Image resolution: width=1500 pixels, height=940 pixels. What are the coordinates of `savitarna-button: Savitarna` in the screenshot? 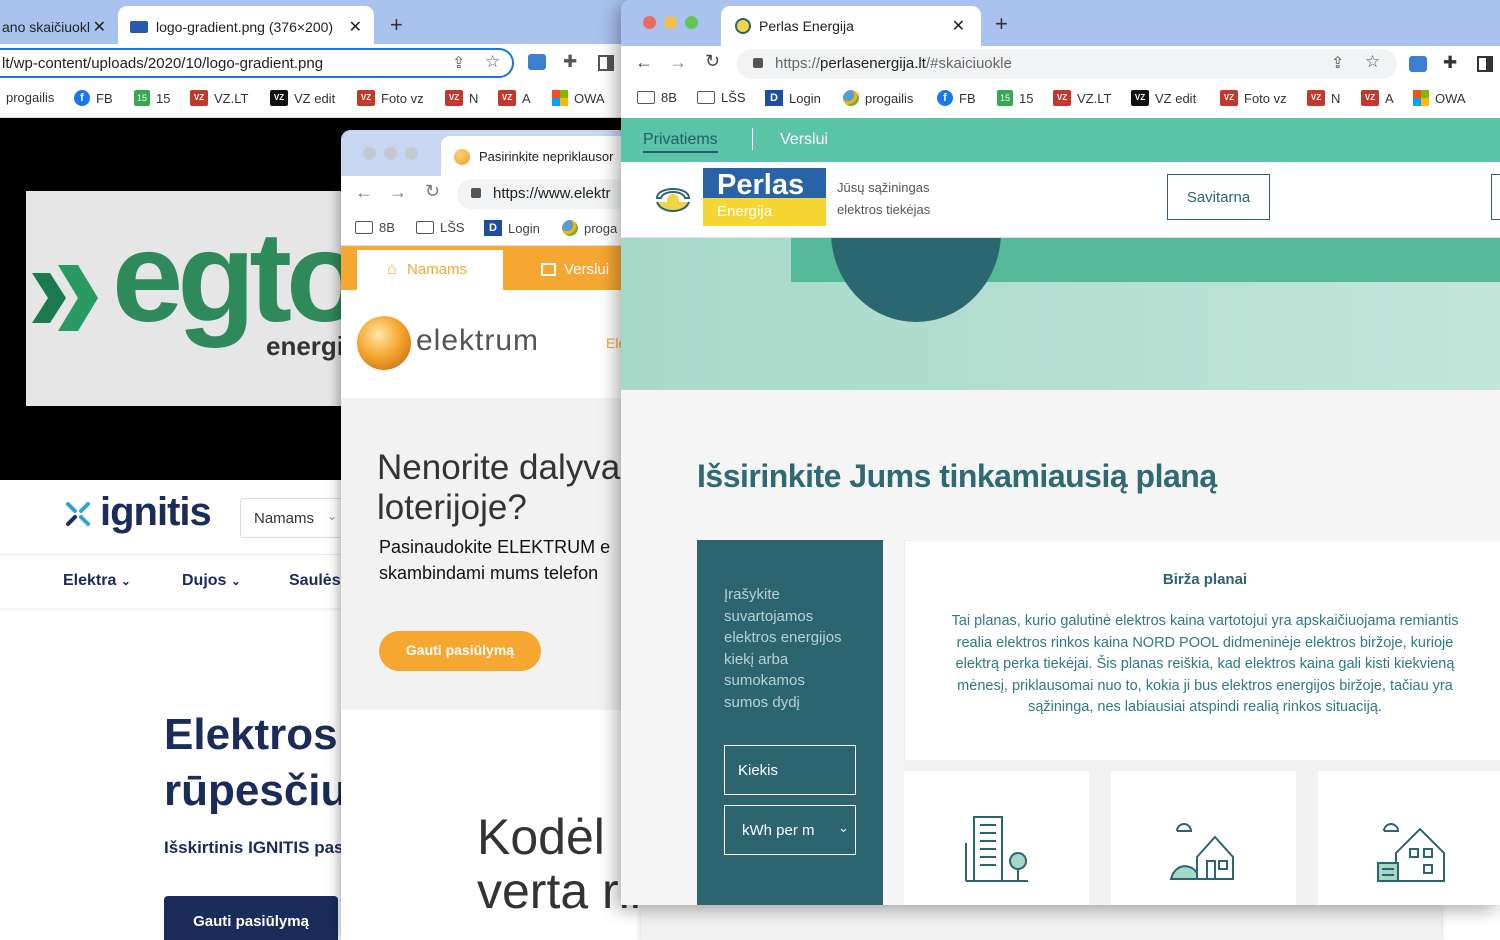 It's located at (1218, 197).